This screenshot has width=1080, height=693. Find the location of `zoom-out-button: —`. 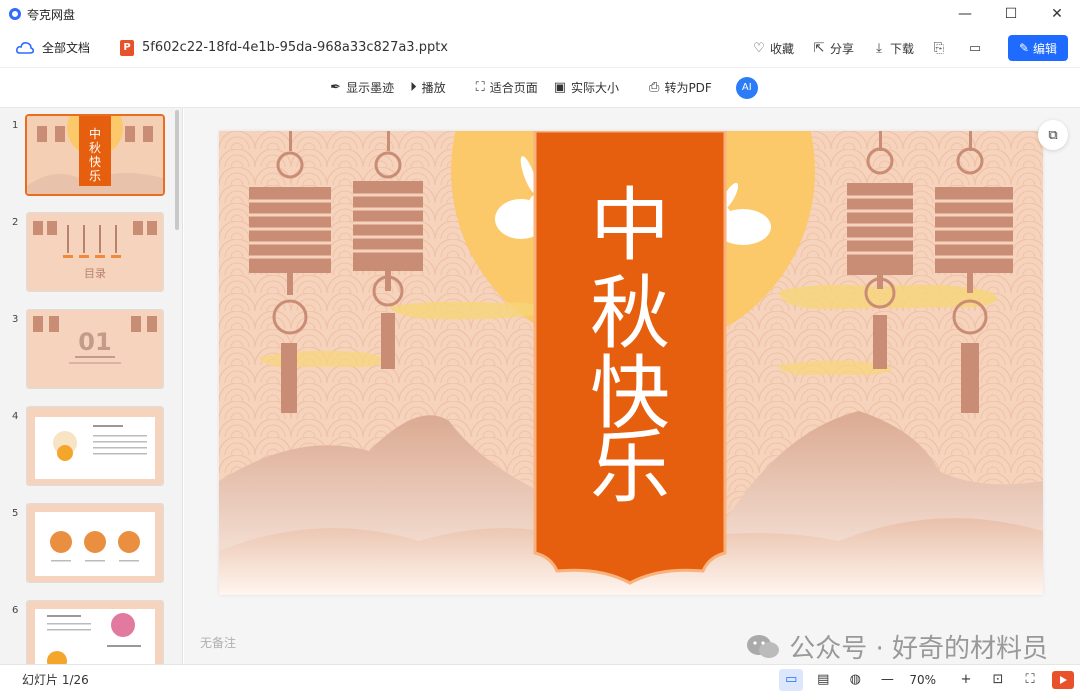

zoom-out-button: — is located at coordinates (887, 680).